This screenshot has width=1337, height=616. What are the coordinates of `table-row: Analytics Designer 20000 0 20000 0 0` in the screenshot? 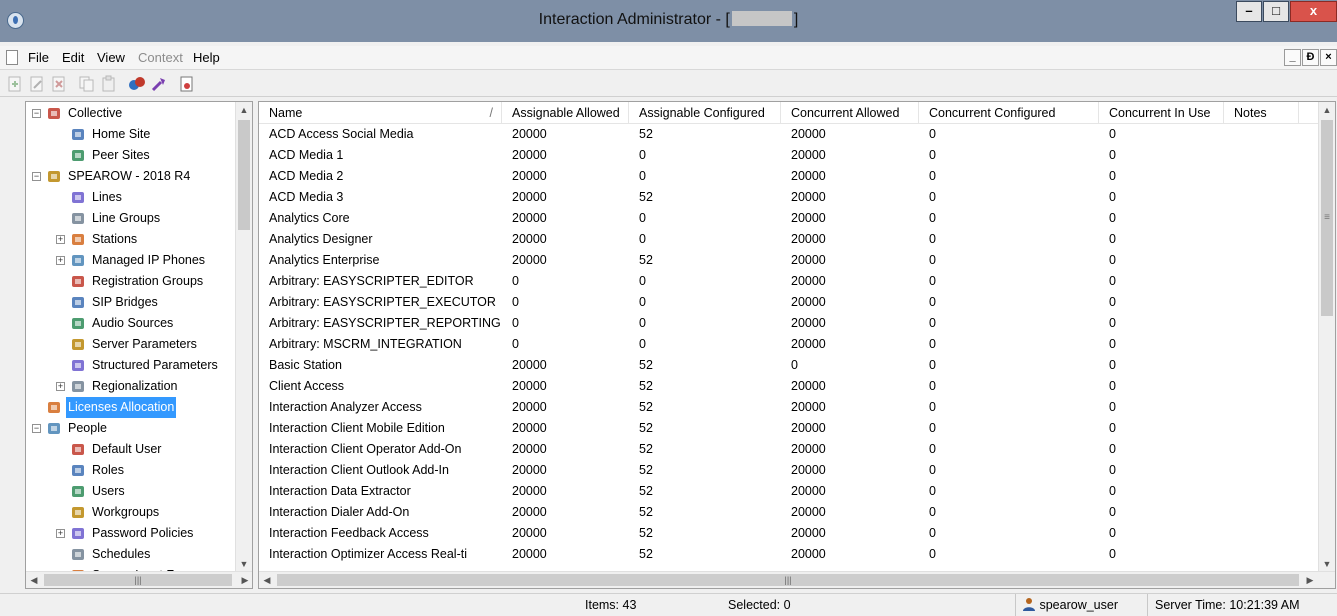 It's located at (789, 239).